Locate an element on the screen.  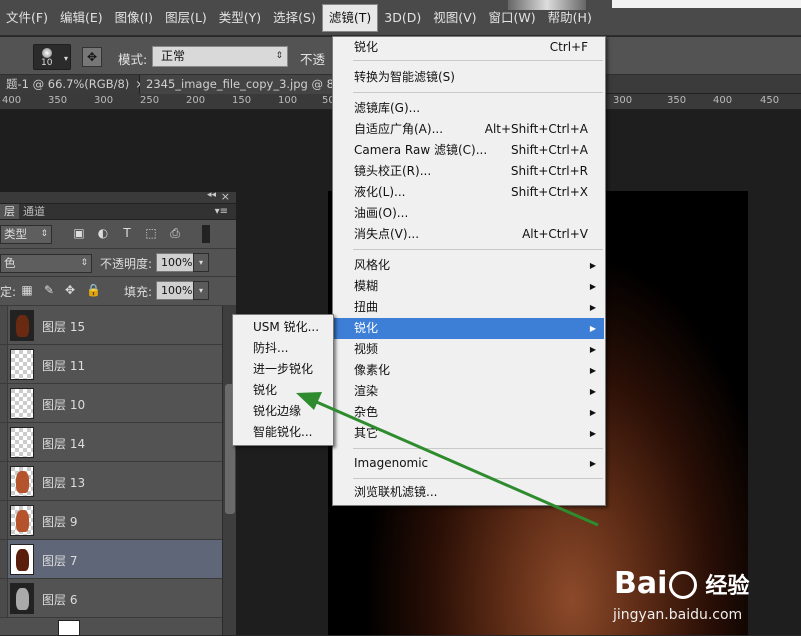
layer-row is located at coordinates (111, 627).